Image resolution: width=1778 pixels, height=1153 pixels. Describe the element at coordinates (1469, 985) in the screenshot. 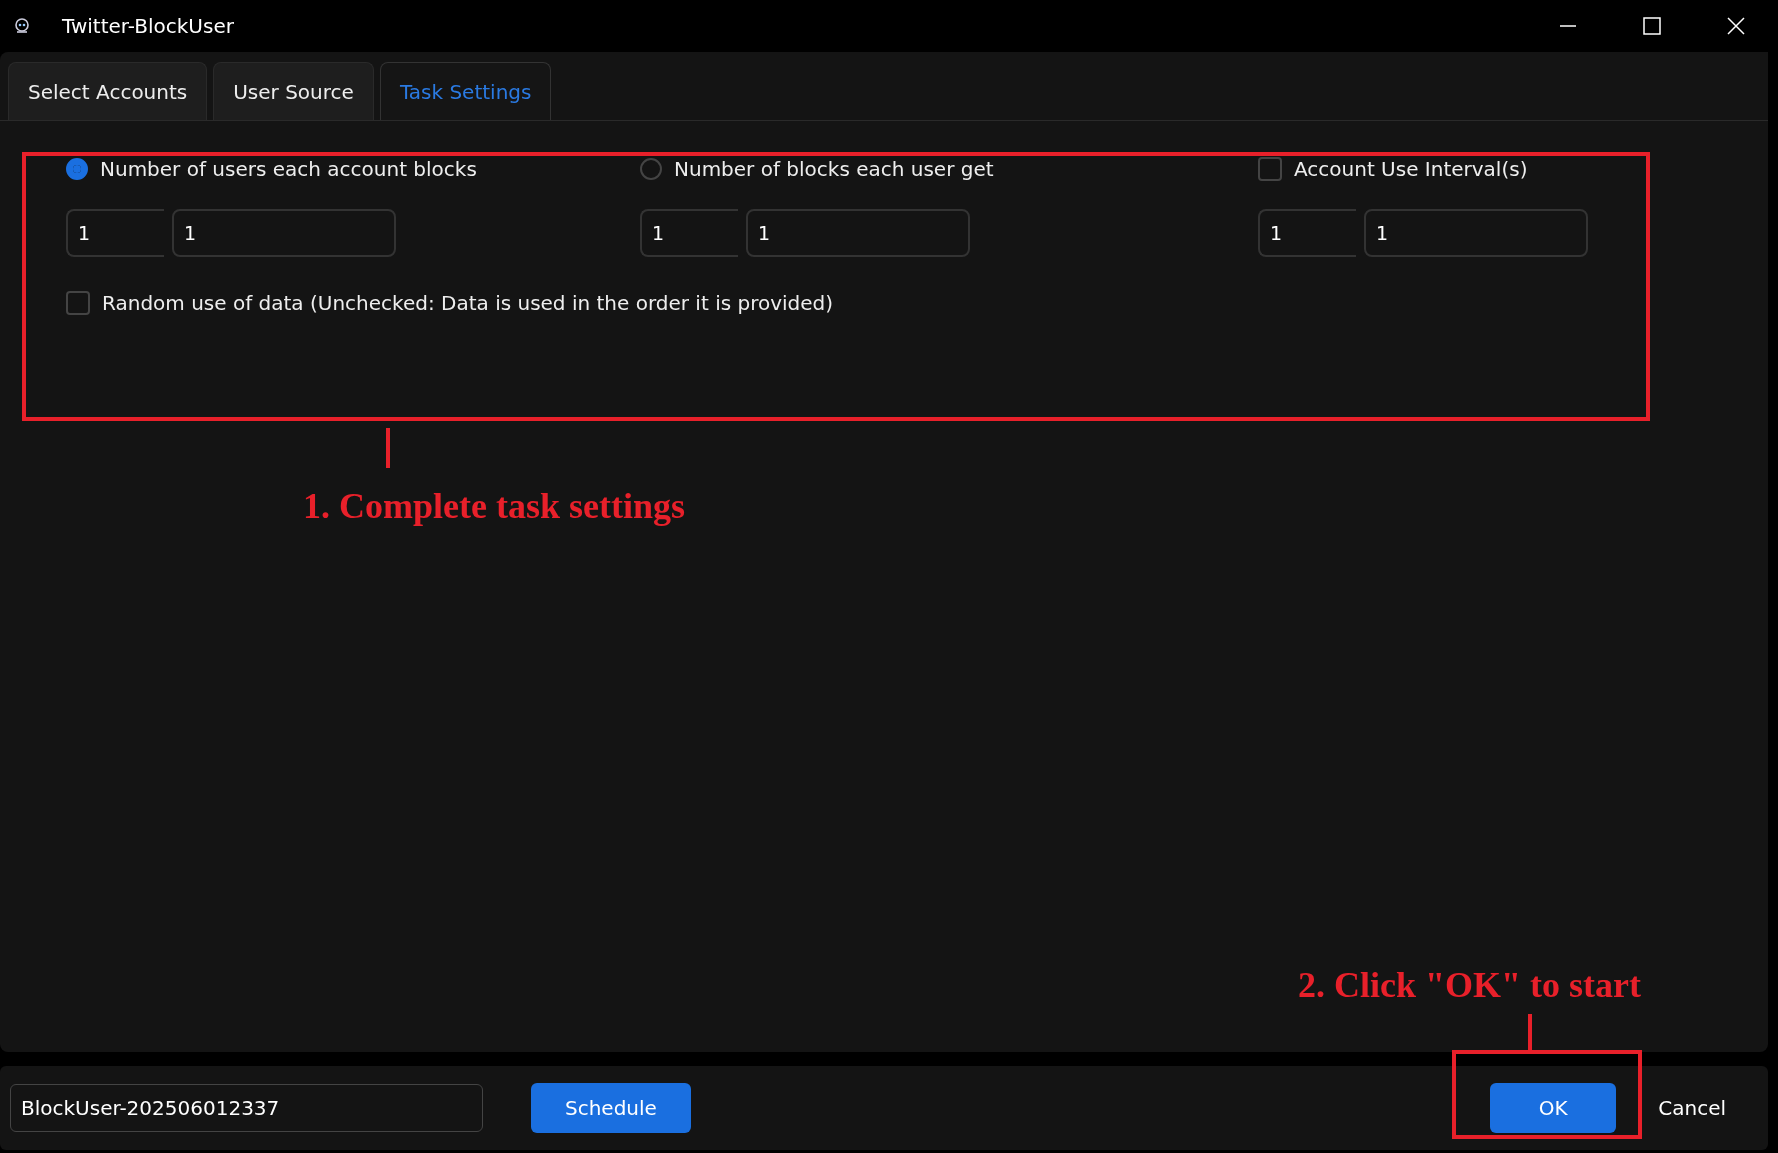

I see `annotation-text: 2. Click "OK" to start` at that location.